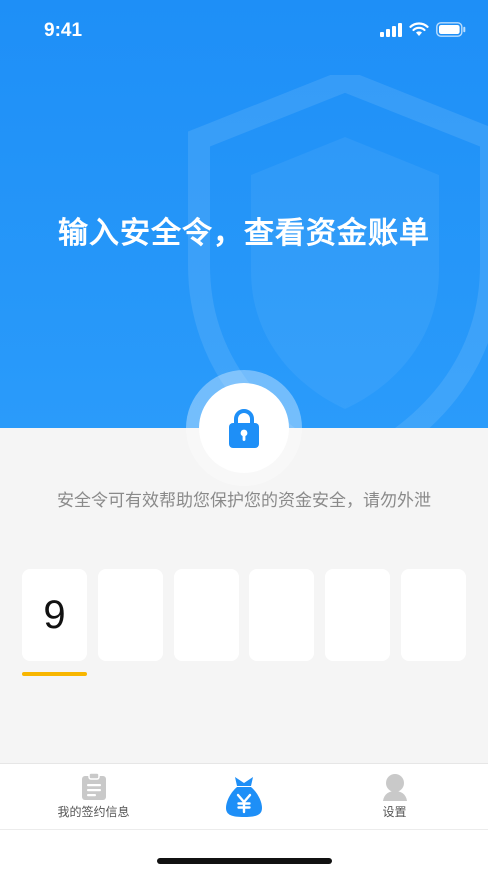  Describe the element at coordinates (244, 851) in the screenshot. I see `home-indicator-area` at that location.